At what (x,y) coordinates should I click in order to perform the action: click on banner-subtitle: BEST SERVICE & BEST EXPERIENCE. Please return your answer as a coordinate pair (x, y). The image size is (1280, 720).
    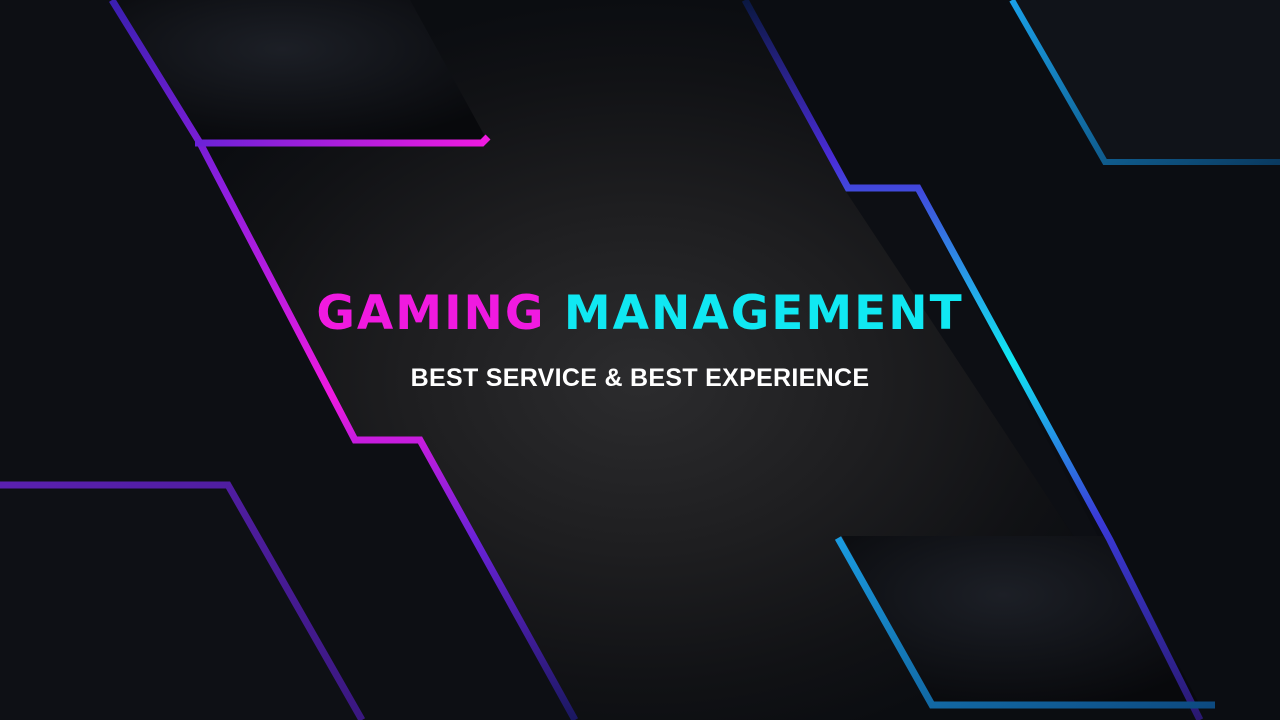
    Looking at the image, I should click on (640, 378).